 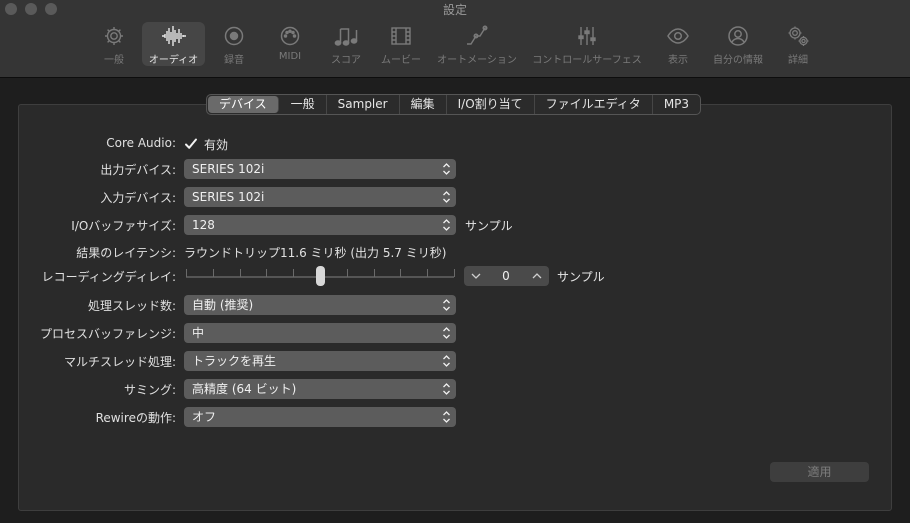 I want to click on summing-select: 高精度 (64 ビット), so click(x=320, y=389).